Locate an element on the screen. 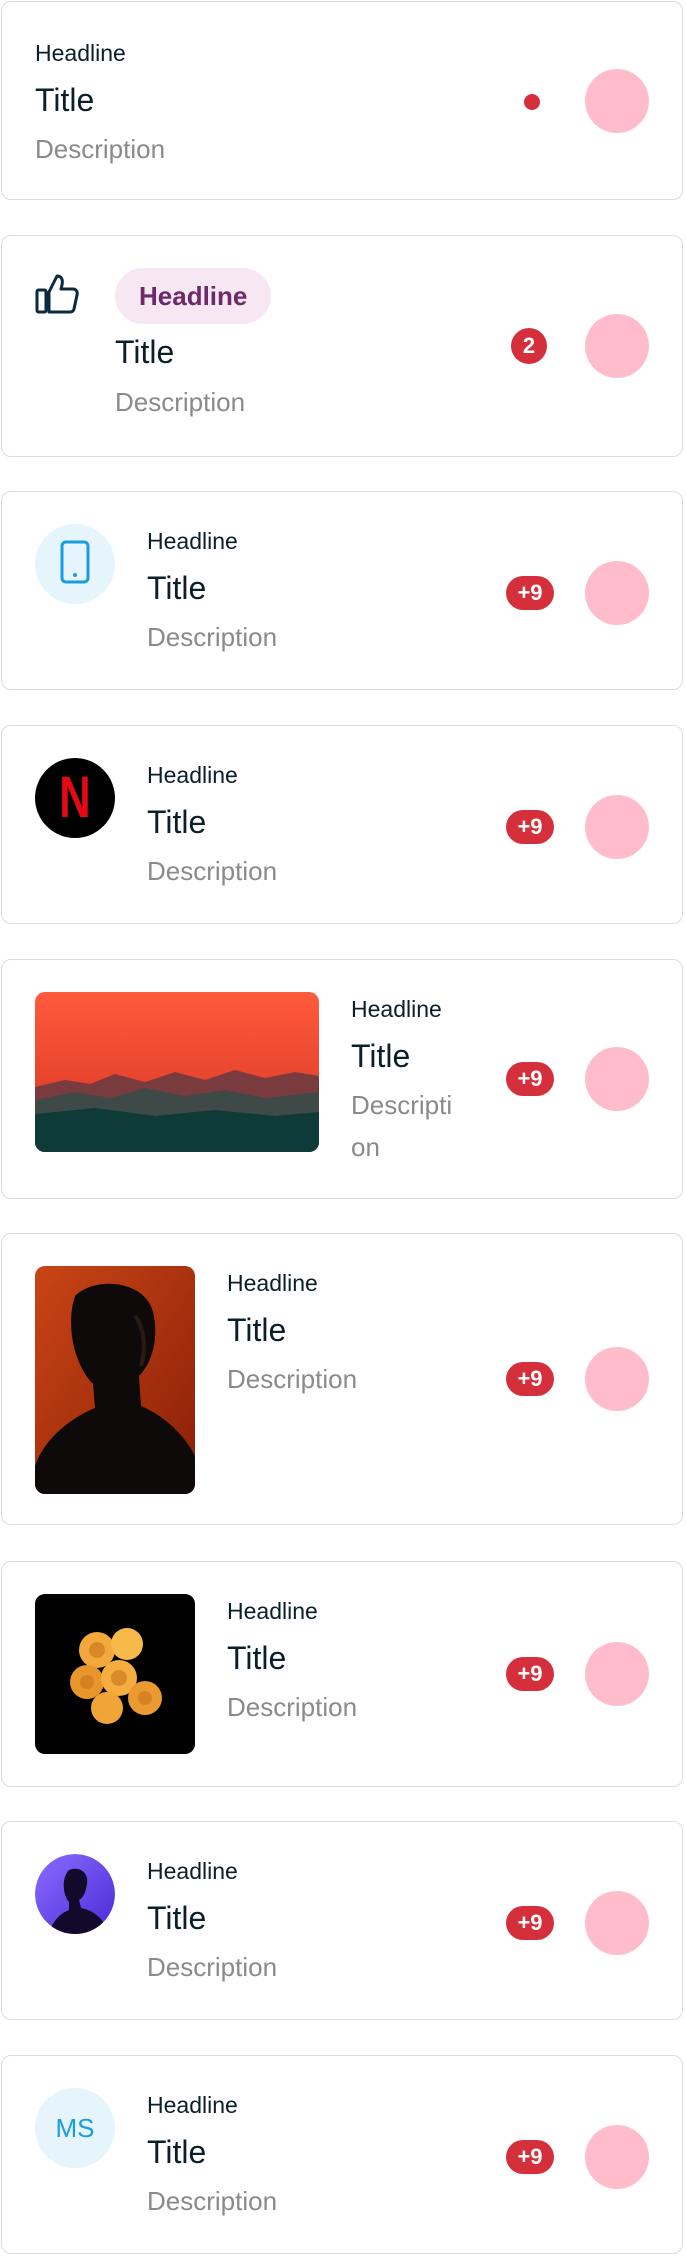 Image resolution: width=686 pixels, height=2256 pixels. headline-chip: Headline is located at coordinates (193, 296).